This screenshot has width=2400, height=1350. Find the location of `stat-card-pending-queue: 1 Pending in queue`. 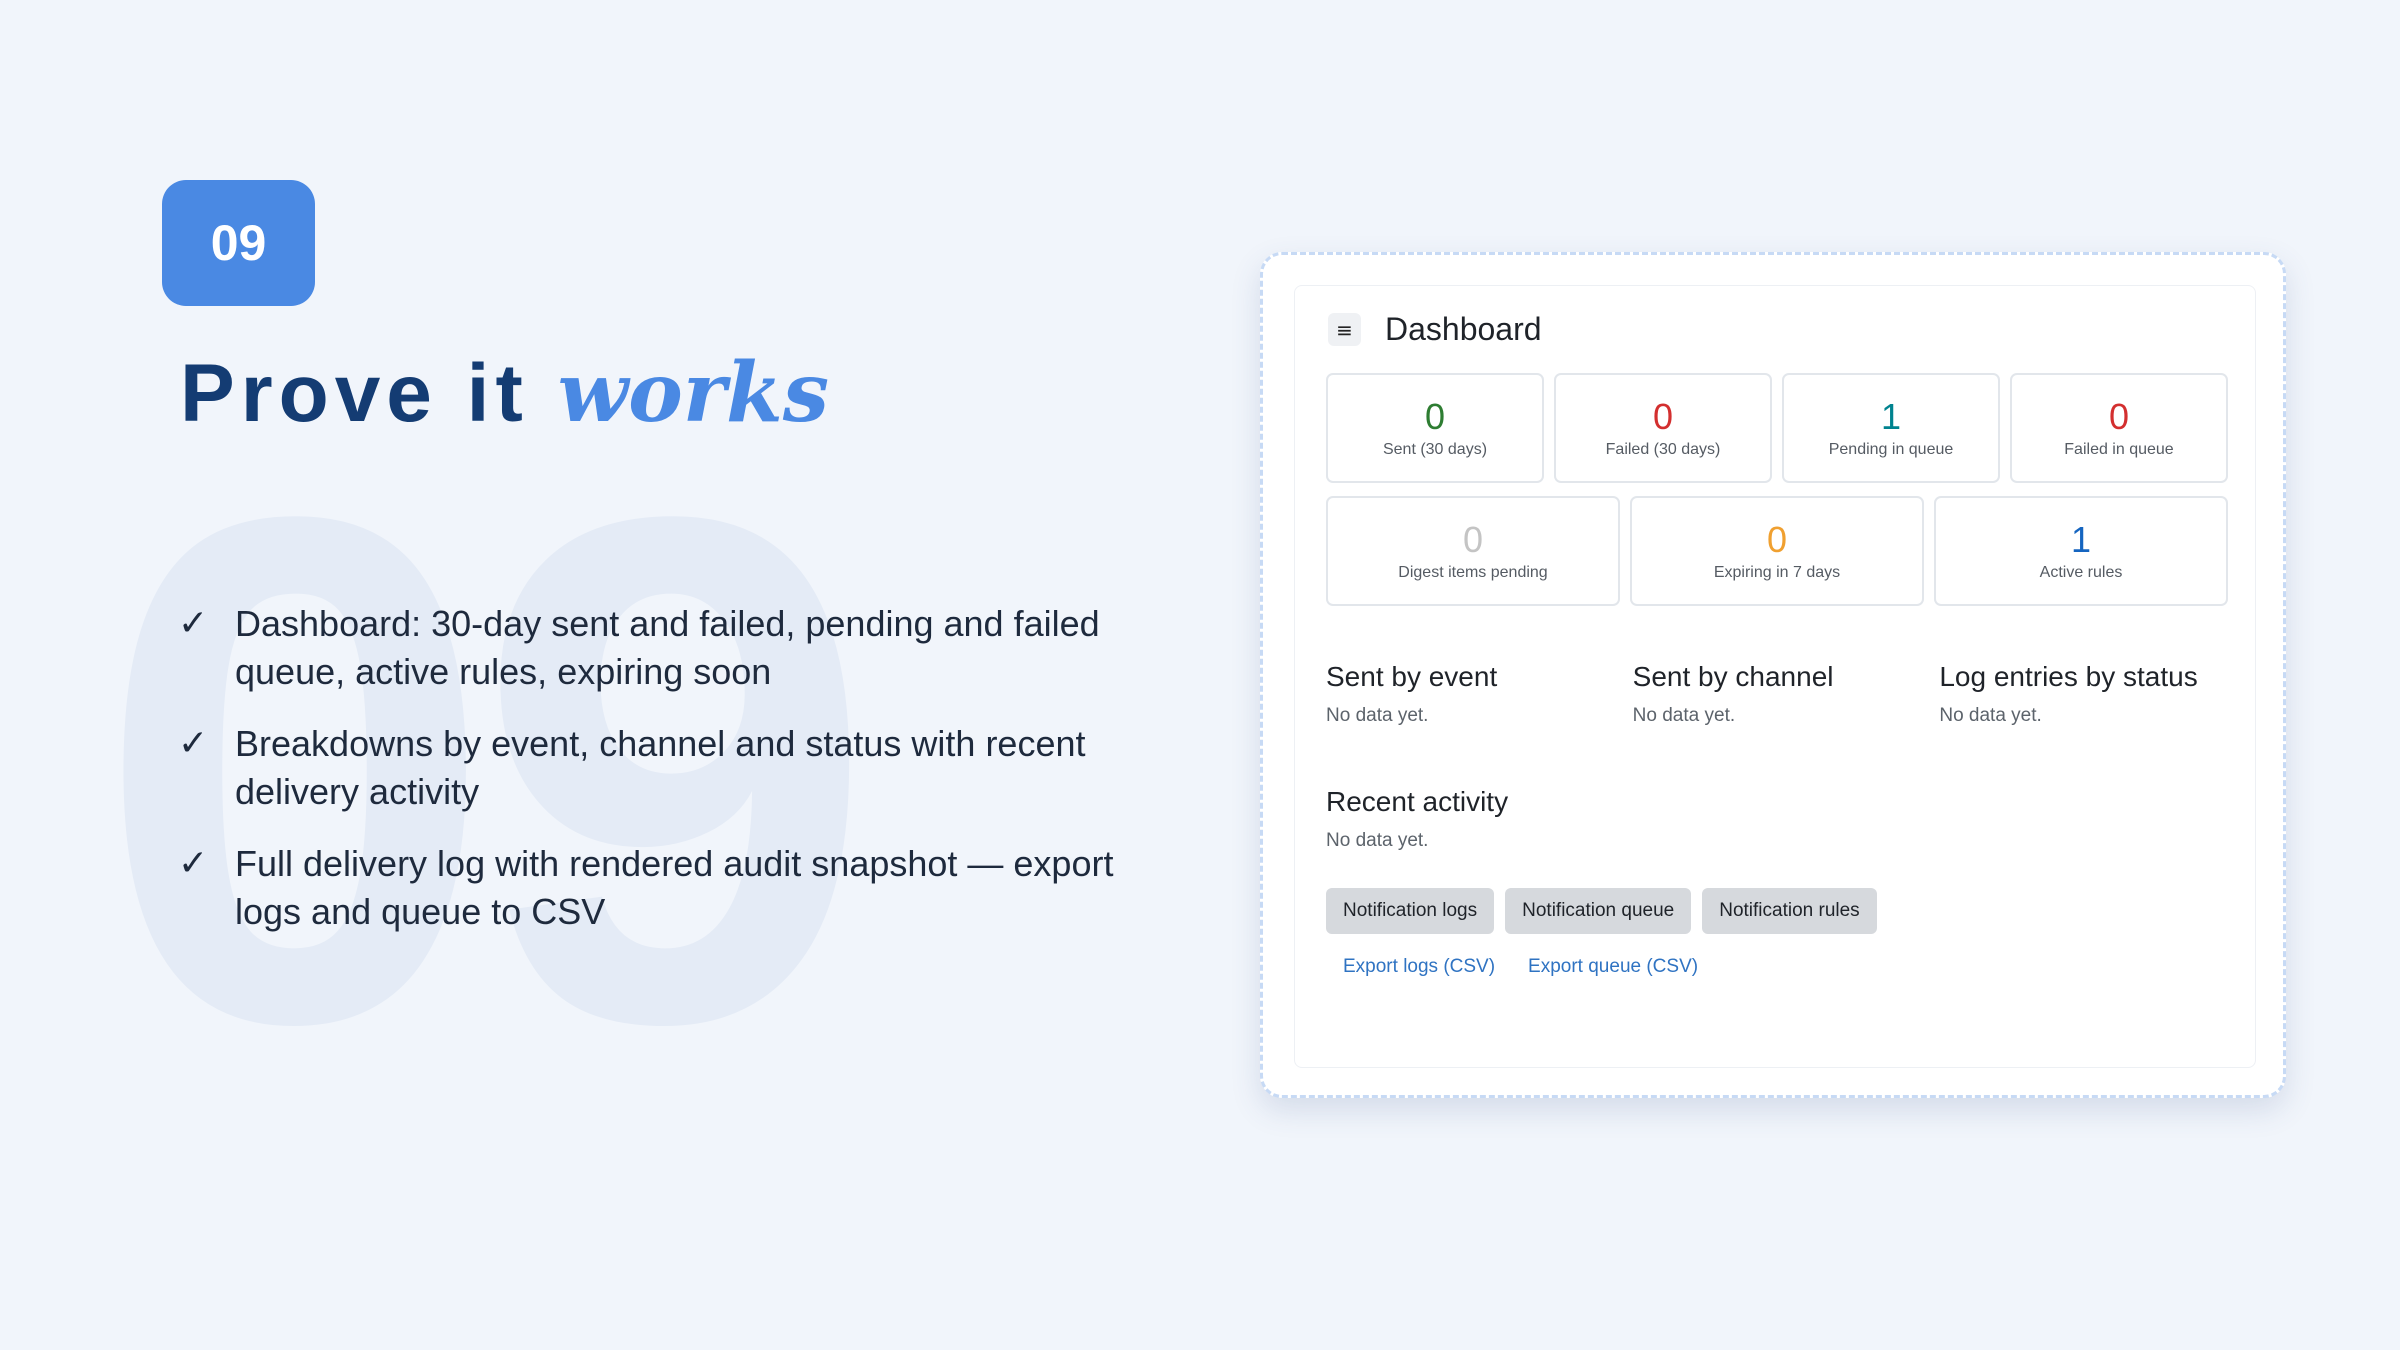

stat-card-pending-queue: 1 Pending in queue is located at coordinates (1891, 428).